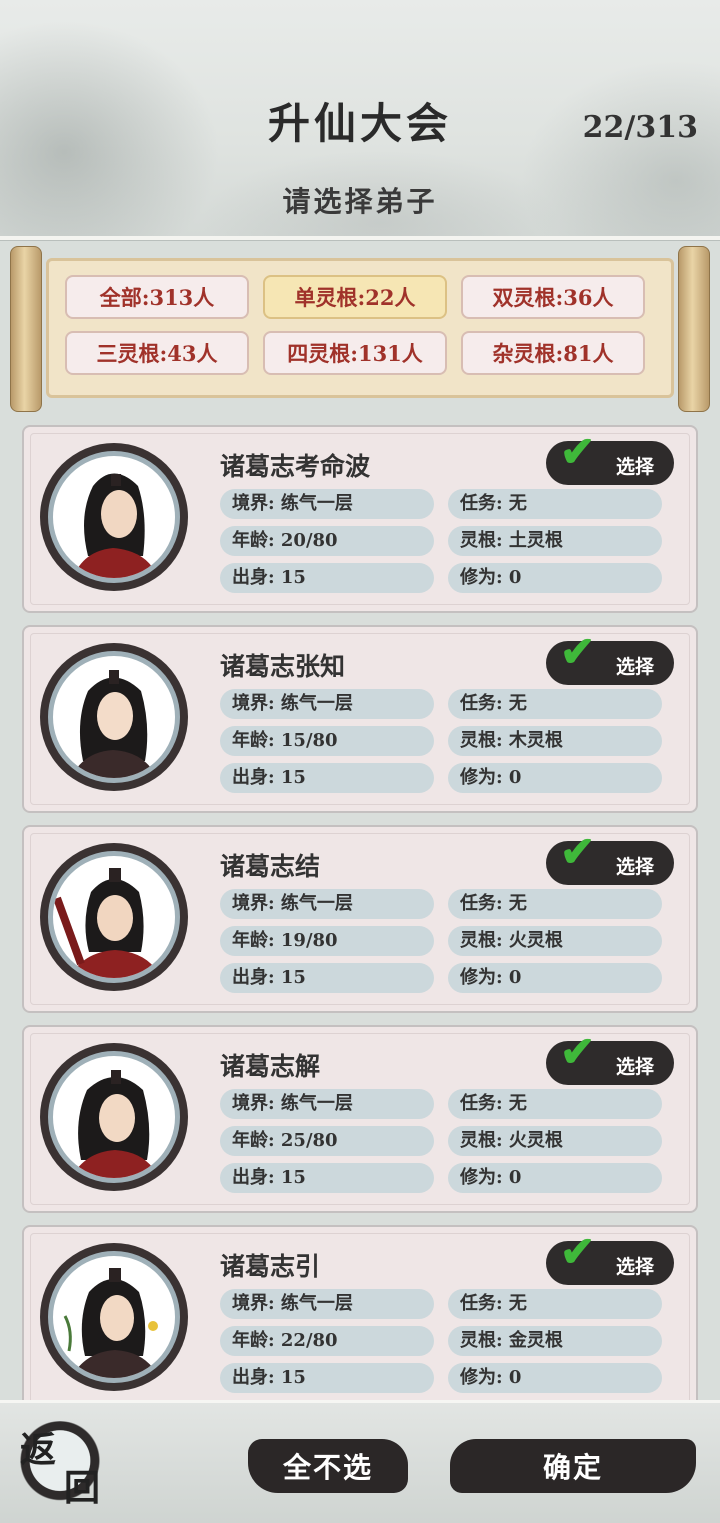  I want to click on spirit-root-field: 灵根: 木灵根, so click(555, 741).